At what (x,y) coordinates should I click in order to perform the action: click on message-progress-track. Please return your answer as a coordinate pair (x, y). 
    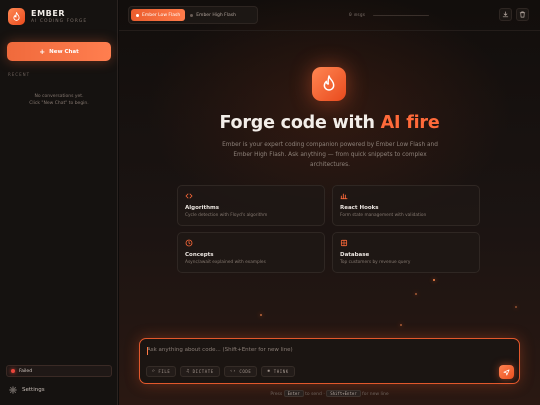
    Looking at the image, I should click on (401, 15).